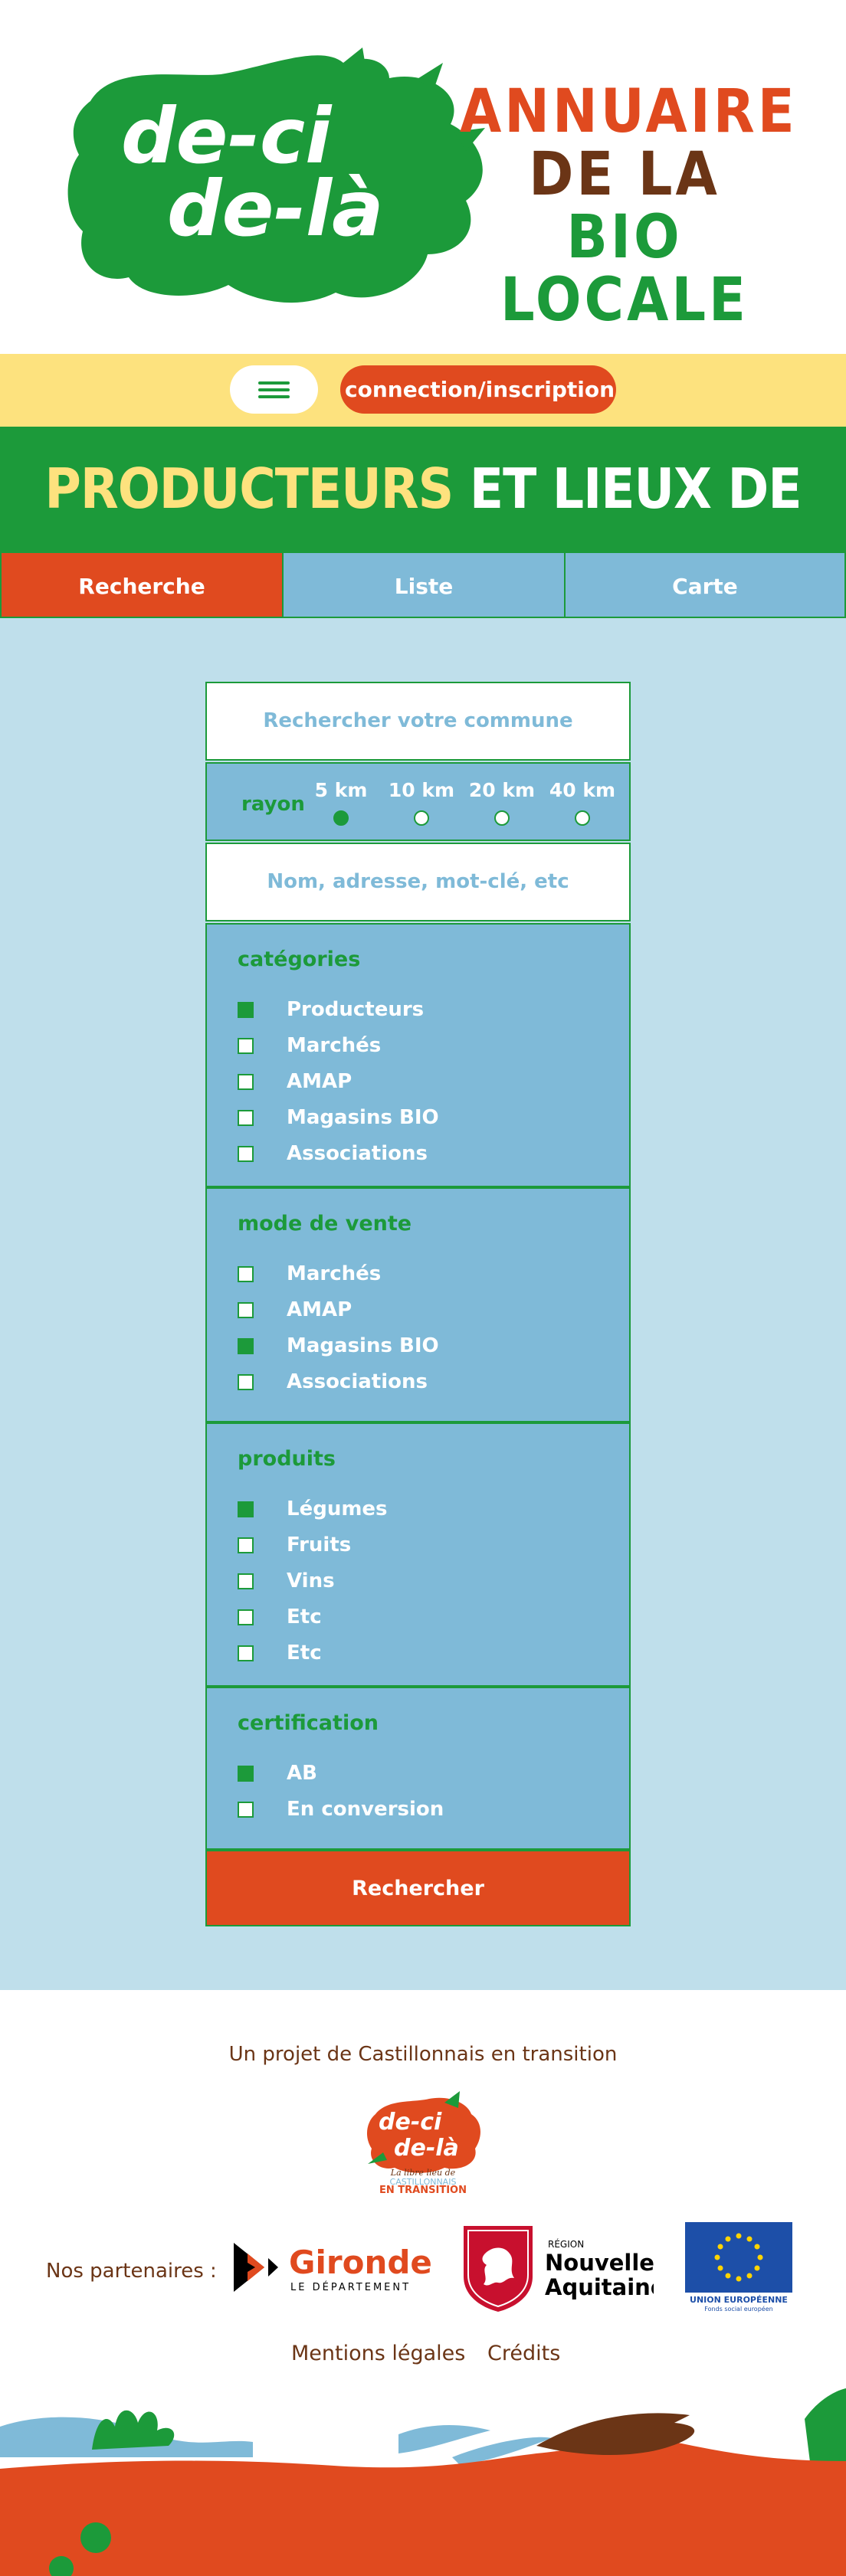  Describe the element at coordinates (582, 790) in the screenshot. I see `radius-option-label: 40 km` at that location.